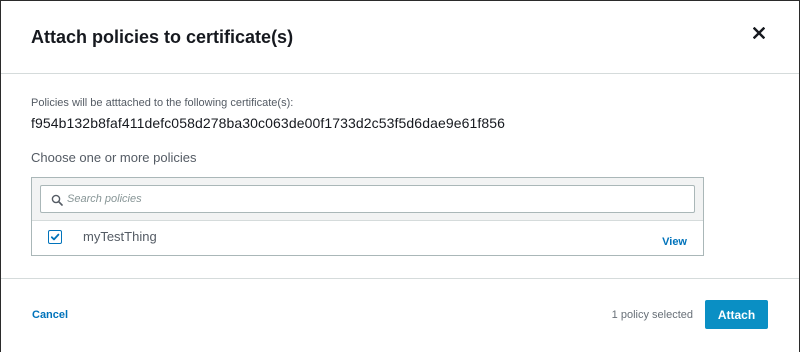 This screenshot has width=800, height=352. Describe the element at coordinates (367, 238) in the screenshot. I see `policy-row: myTestThing View` at that location.